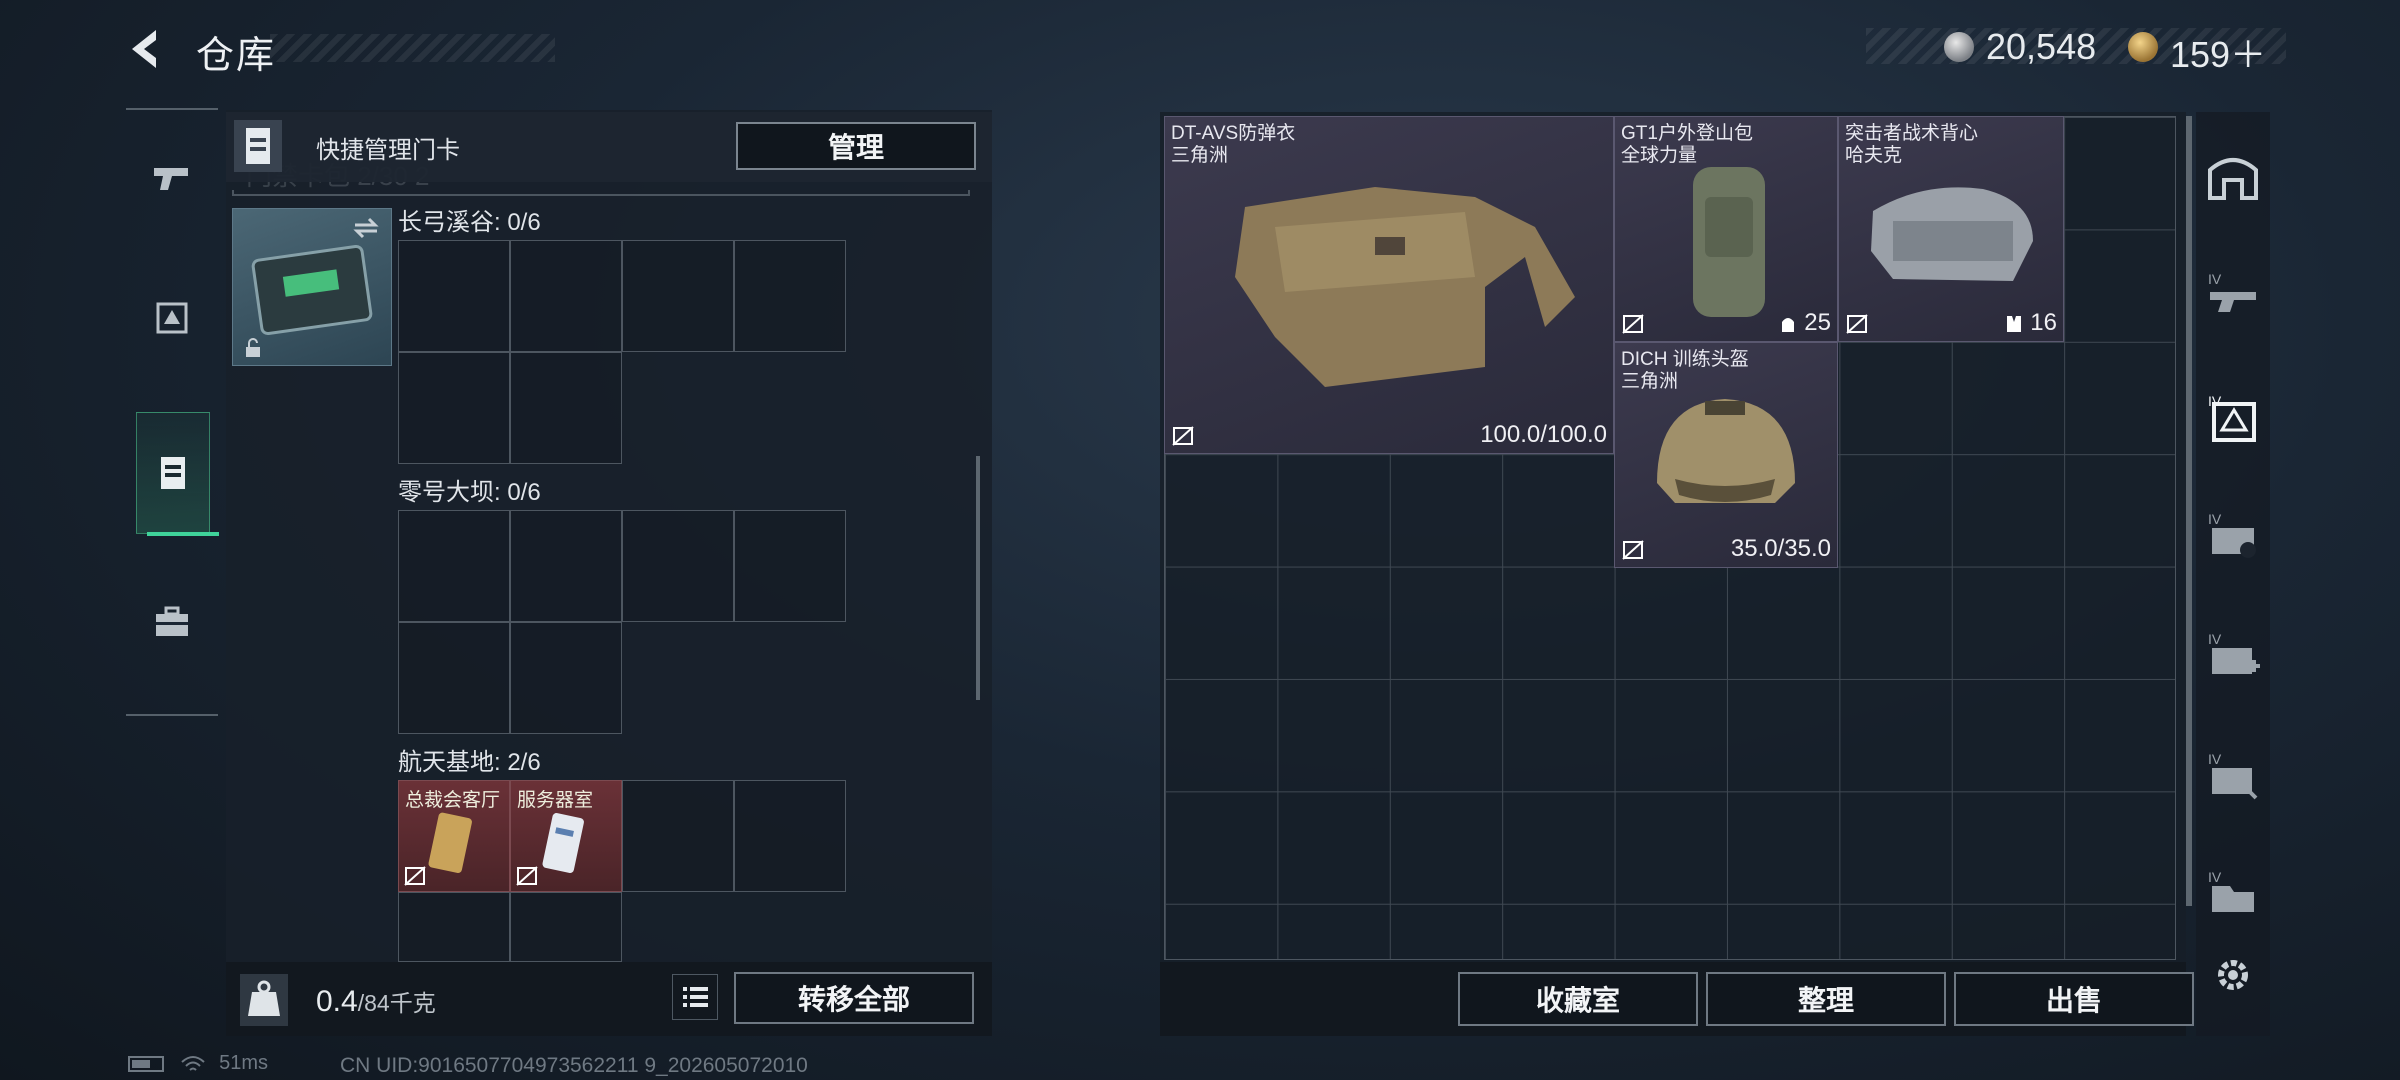 This screenshot has width=2400, height=1080. Describe the element at coordinates (469, 762) in the screenshot. I see `section-label-hangtian: 航天基地: 2/6` at that location.